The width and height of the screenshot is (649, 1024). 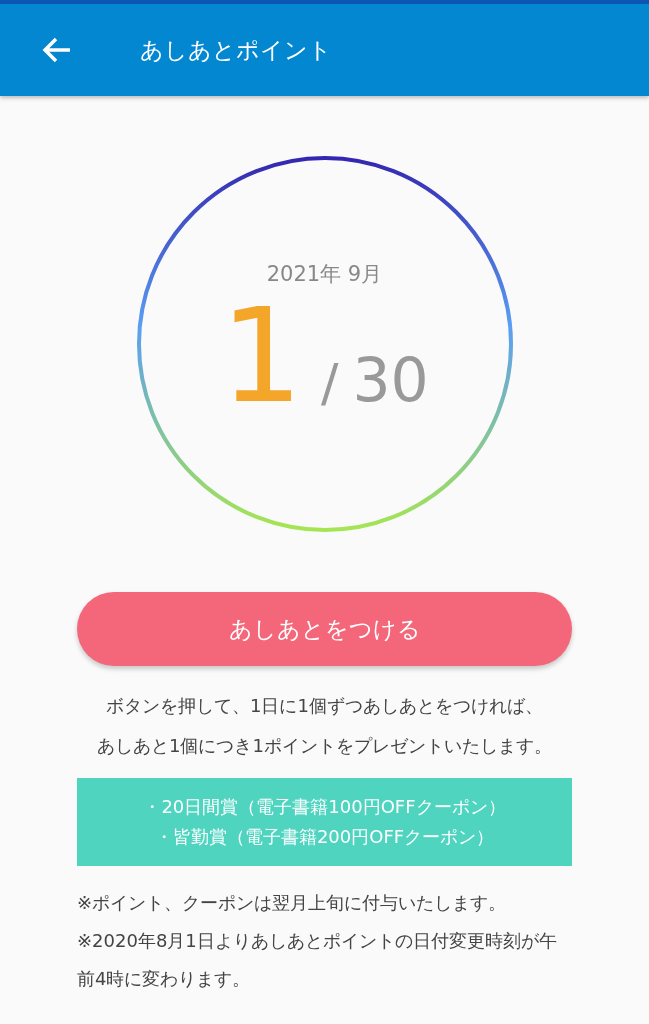 I want to click on prize-text: ・20日間賞（電子書籍100円OFFクーポン）, so click(x=324, y=806).